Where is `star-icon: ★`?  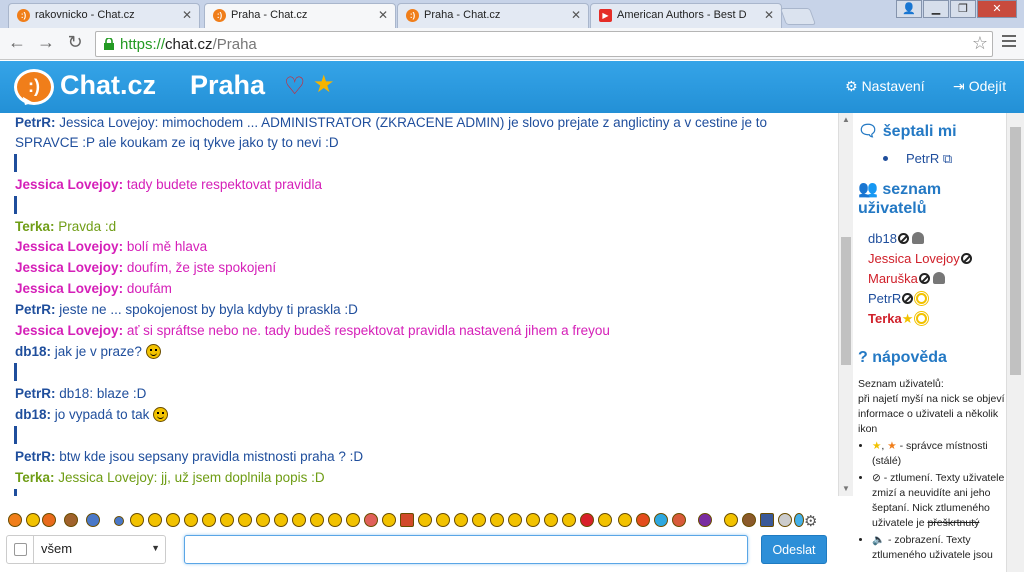 star-icon: ★ is located at coordinates (324, 85).